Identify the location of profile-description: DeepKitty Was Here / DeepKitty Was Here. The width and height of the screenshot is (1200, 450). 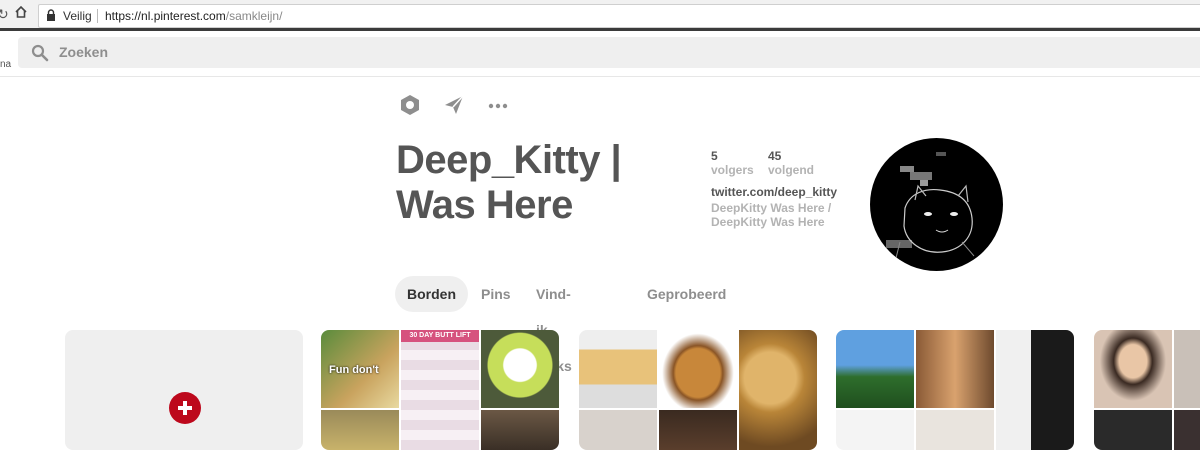
(771, 215).